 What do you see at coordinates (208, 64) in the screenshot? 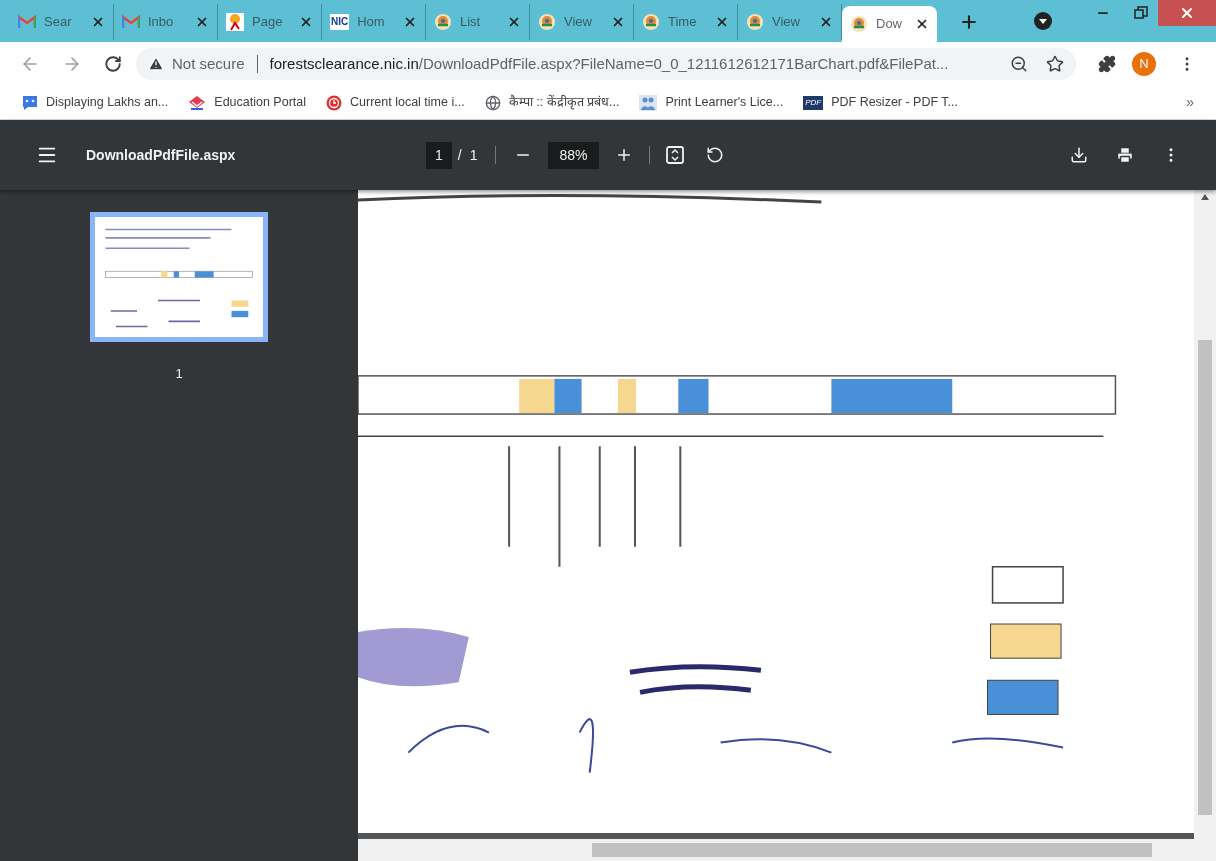
I see `security-label: Not secure` at bounding box center [208, 64].